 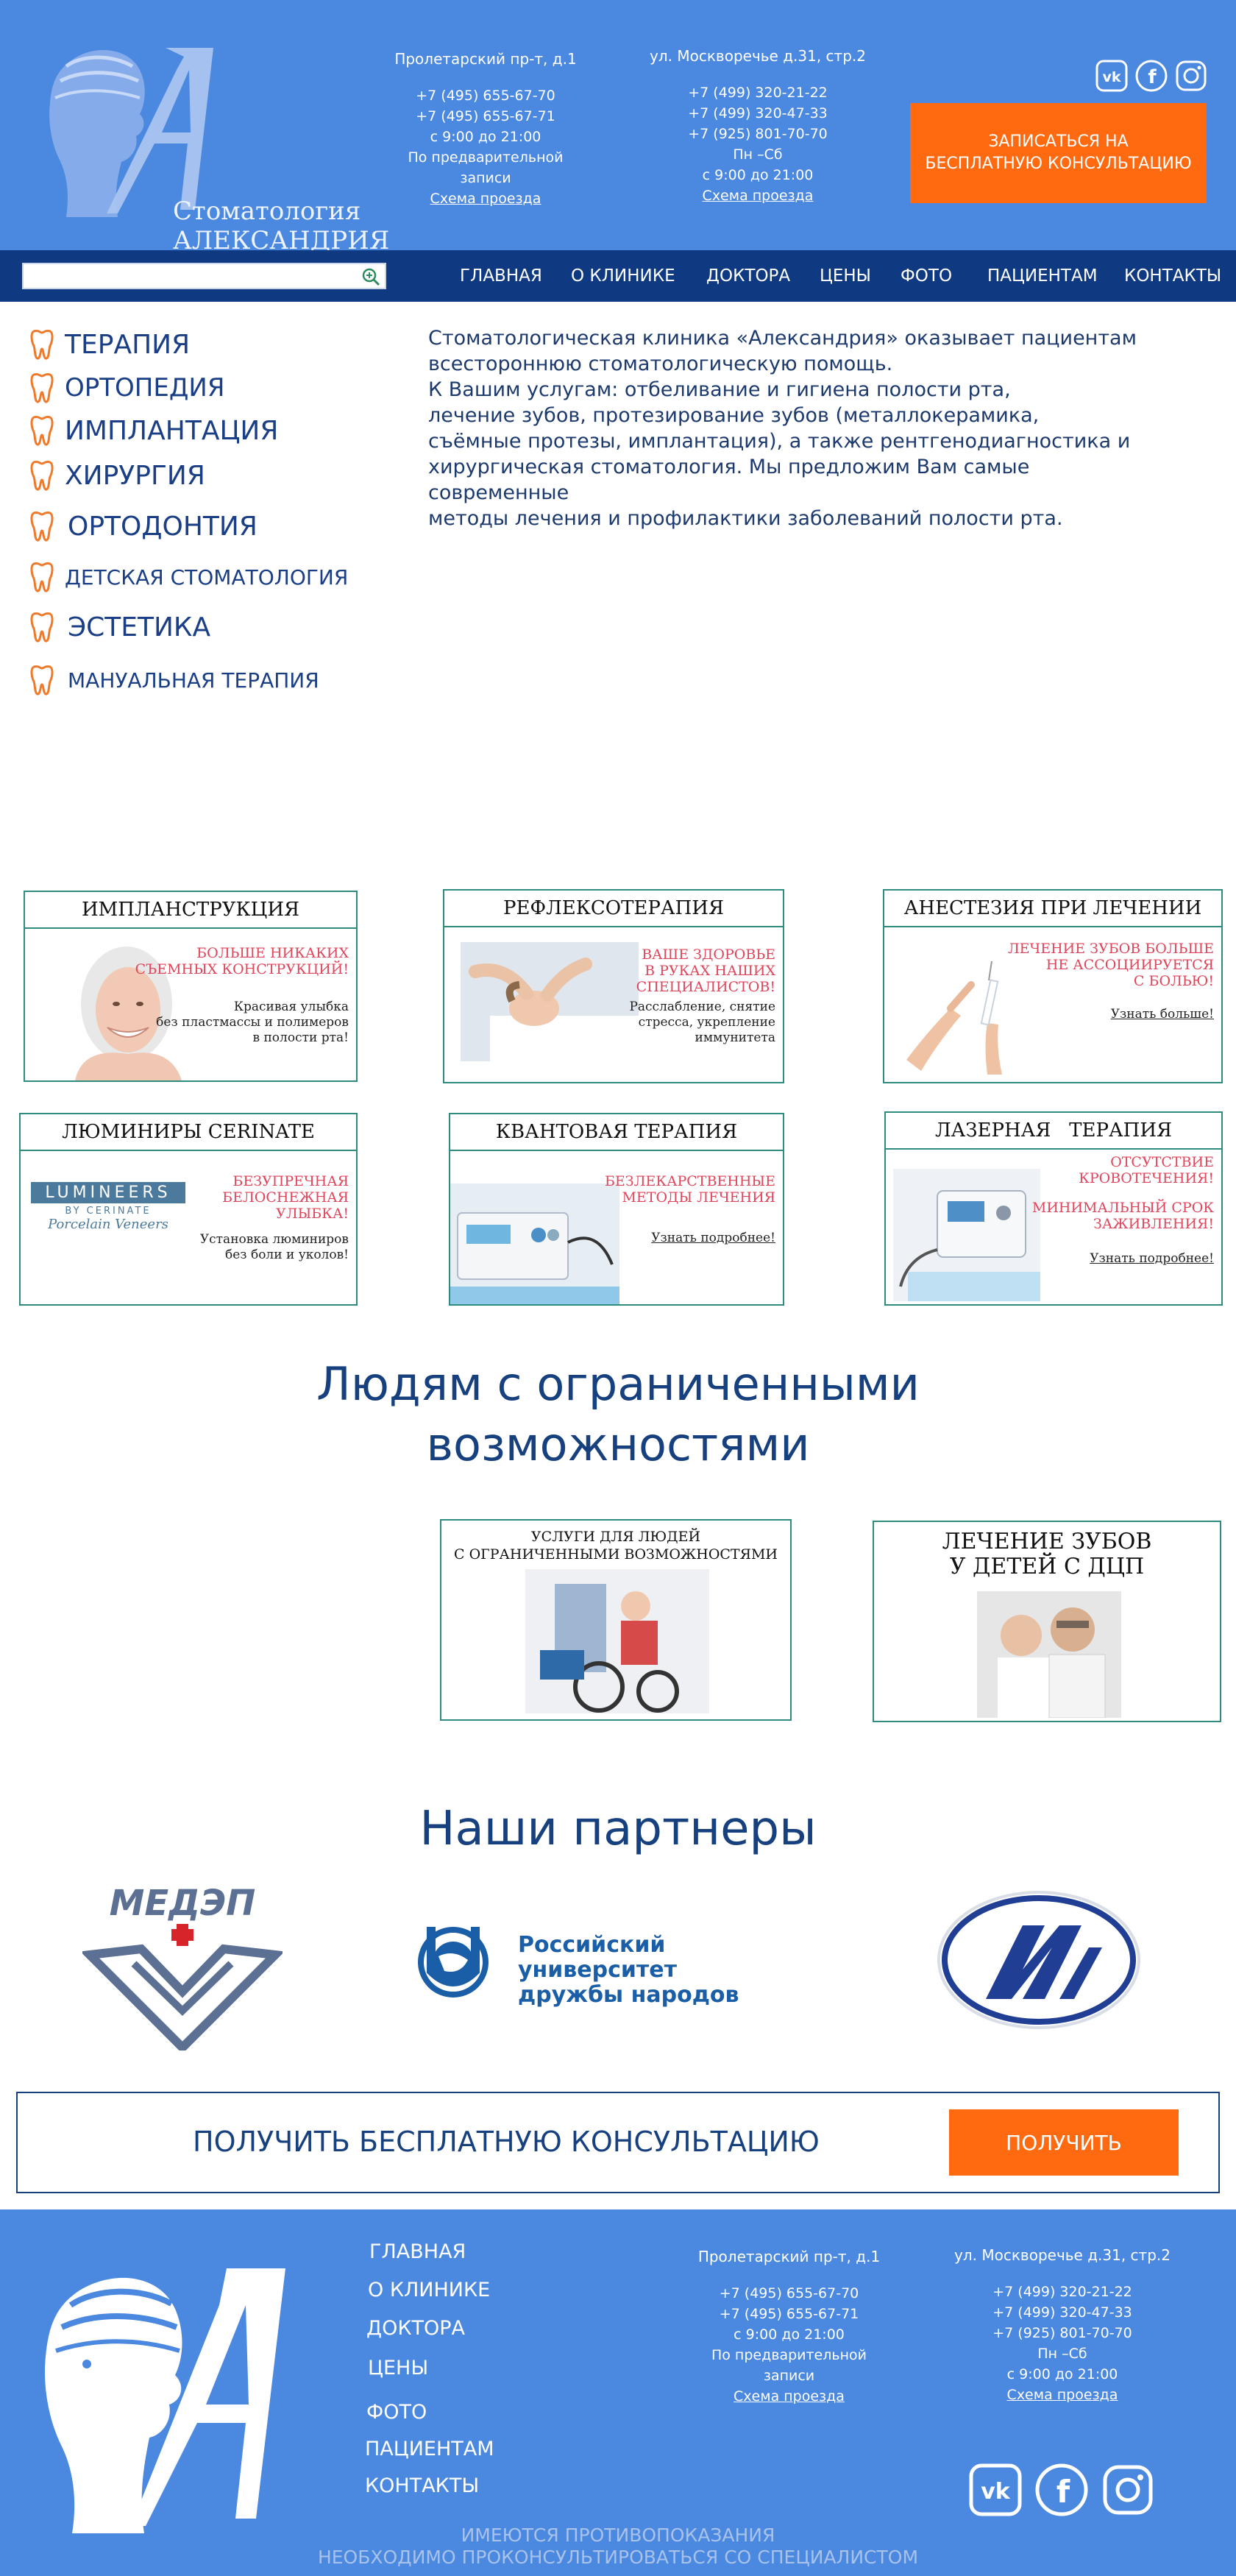 I want to click on get-consultation-button: ПОЛУЧИТЬ, so click(x=1064, y=2142).